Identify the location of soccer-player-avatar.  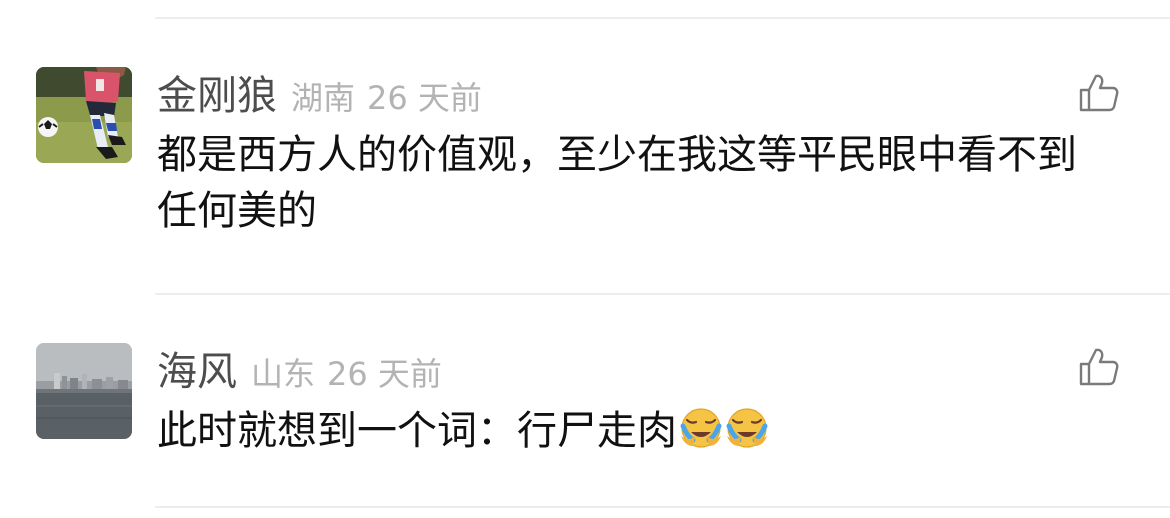
(84, 115).